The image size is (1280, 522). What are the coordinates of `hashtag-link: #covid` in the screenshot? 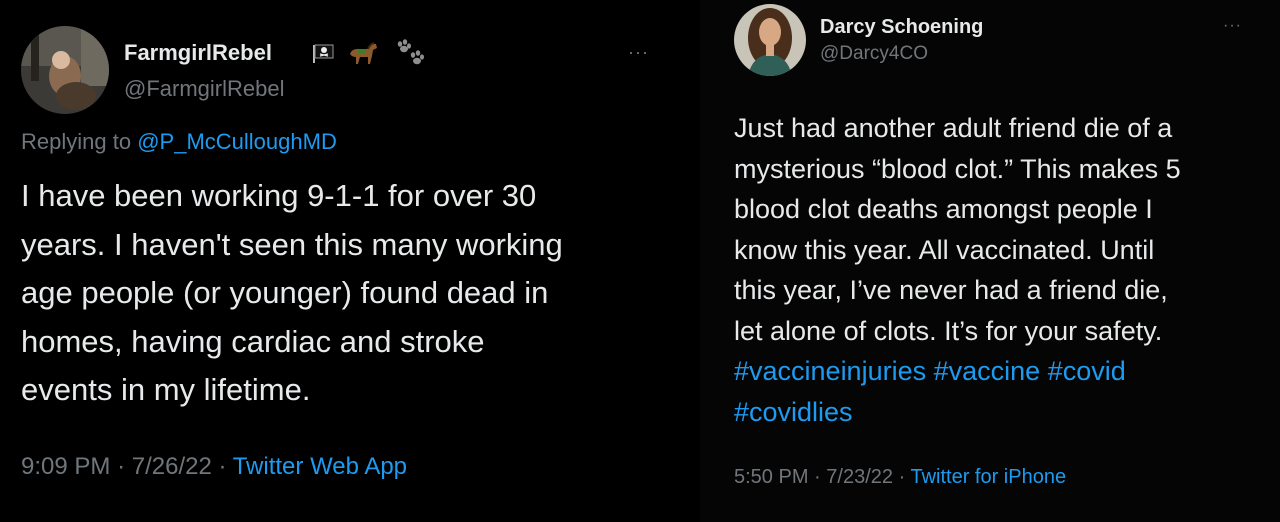 It's located at (1087, 371).